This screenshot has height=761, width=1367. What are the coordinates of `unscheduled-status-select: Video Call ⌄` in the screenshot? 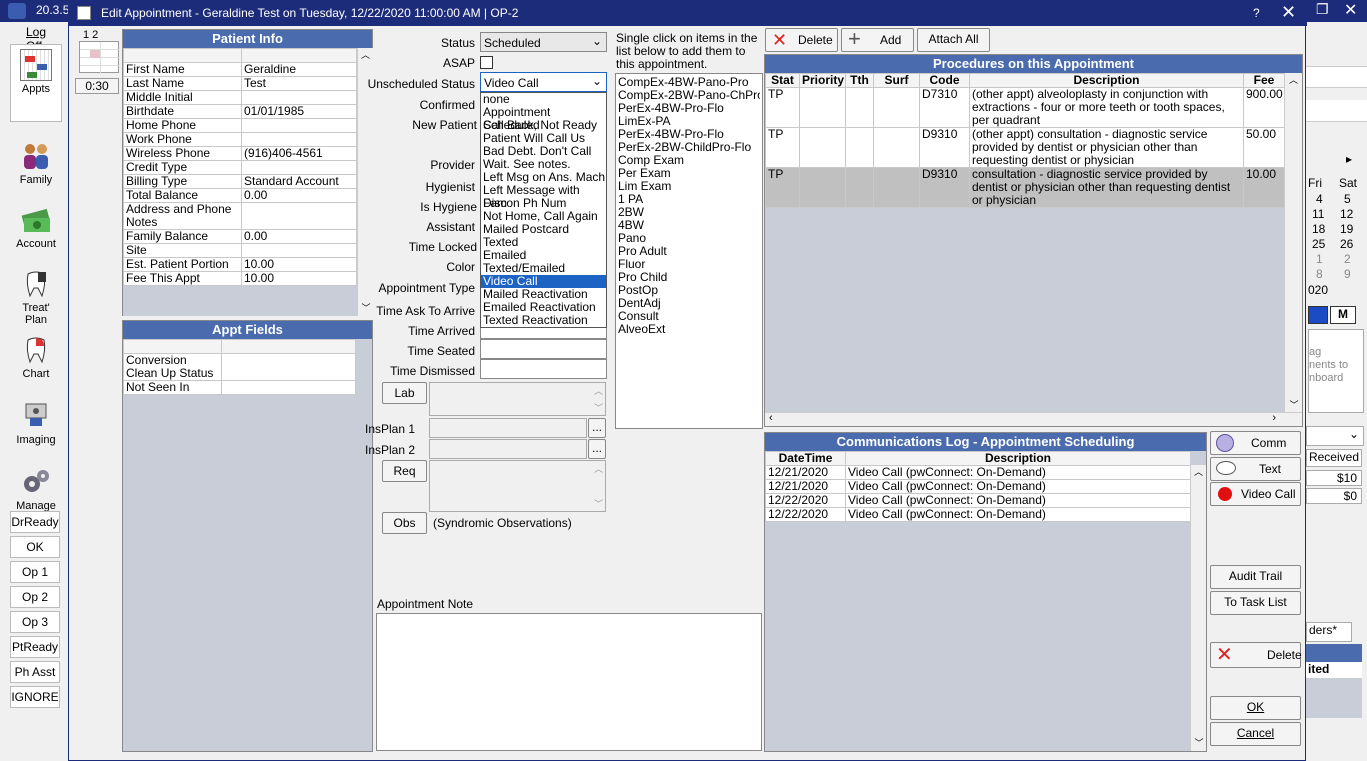 It's located at (543, 82).